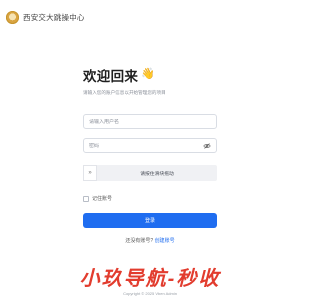 The width and height of the screenshot is (320, 300). I want to click on site-title: 西安交大跳操中心, so click(54, 17).